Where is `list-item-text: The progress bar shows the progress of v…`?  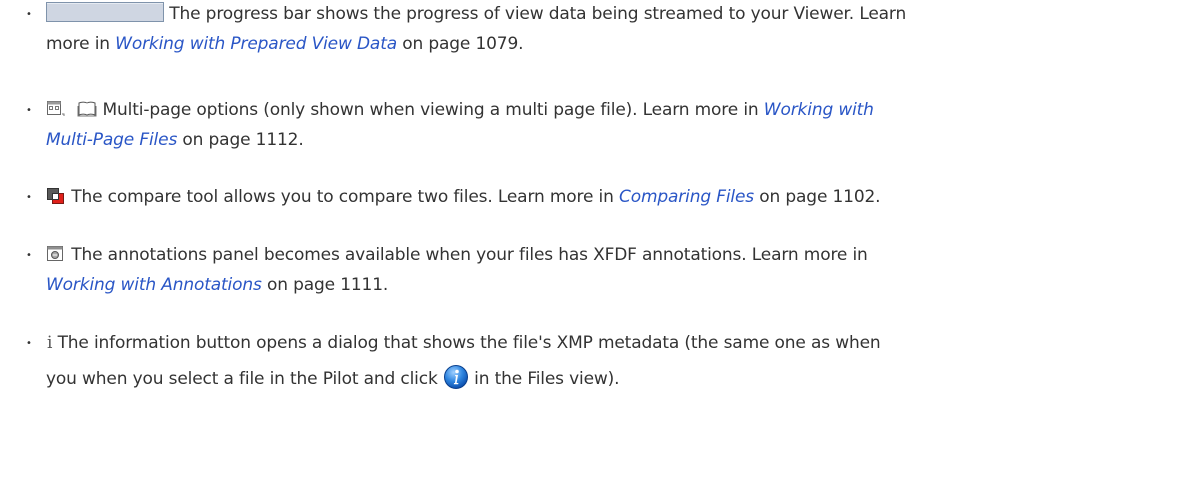 list-item-text: The progress bar shows the progress of v… is located at coordinates (538, 14).